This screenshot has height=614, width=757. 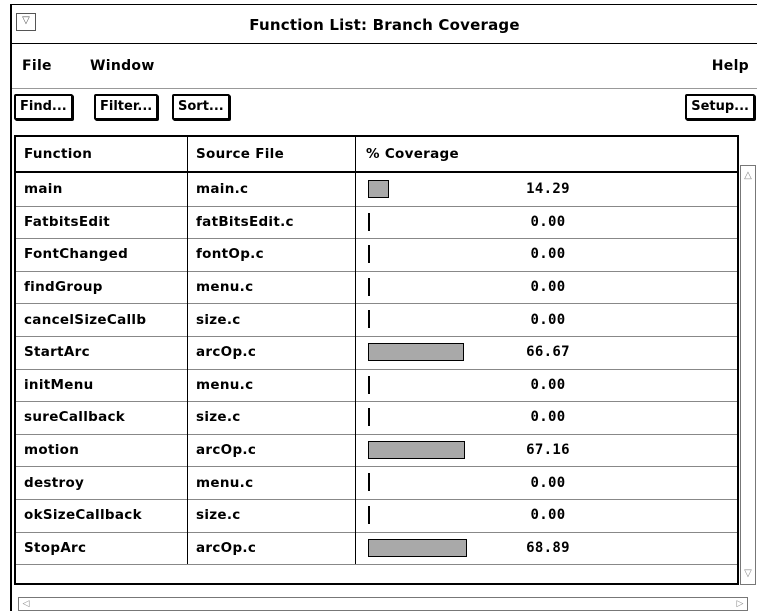 I want to click on table-row: initMenu menu.c 0.00, so click(x=376, y=385).